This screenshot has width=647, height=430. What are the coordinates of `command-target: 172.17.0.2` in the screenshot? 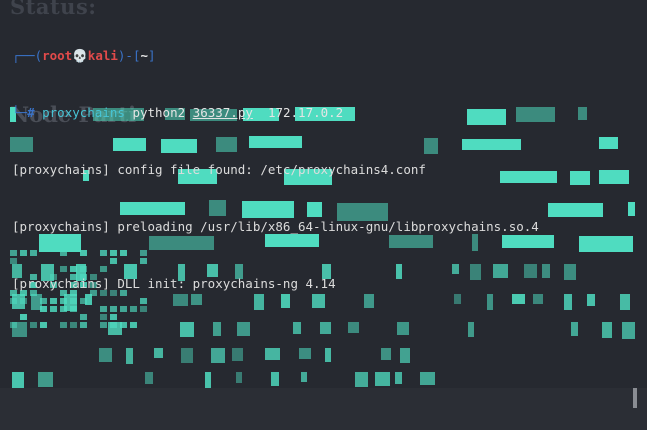 It's located at (305, 112).